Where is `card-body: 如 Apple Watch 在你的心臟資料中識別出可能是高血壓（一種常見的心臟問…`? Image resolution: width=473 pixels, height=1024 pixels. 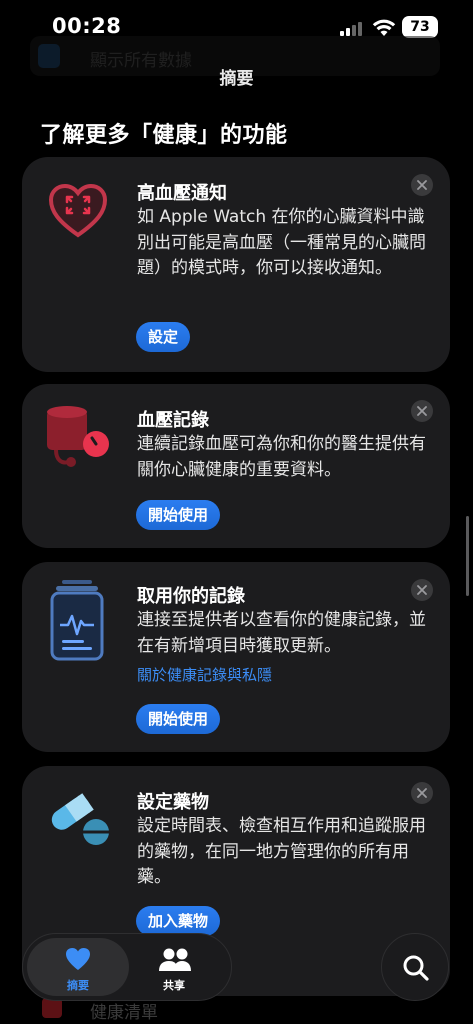
card-body: 如 Apple Watch 在你的心臟資料中識別出可能是高血壓（一種常見的心臟問… is located at coordinates (281, 242).